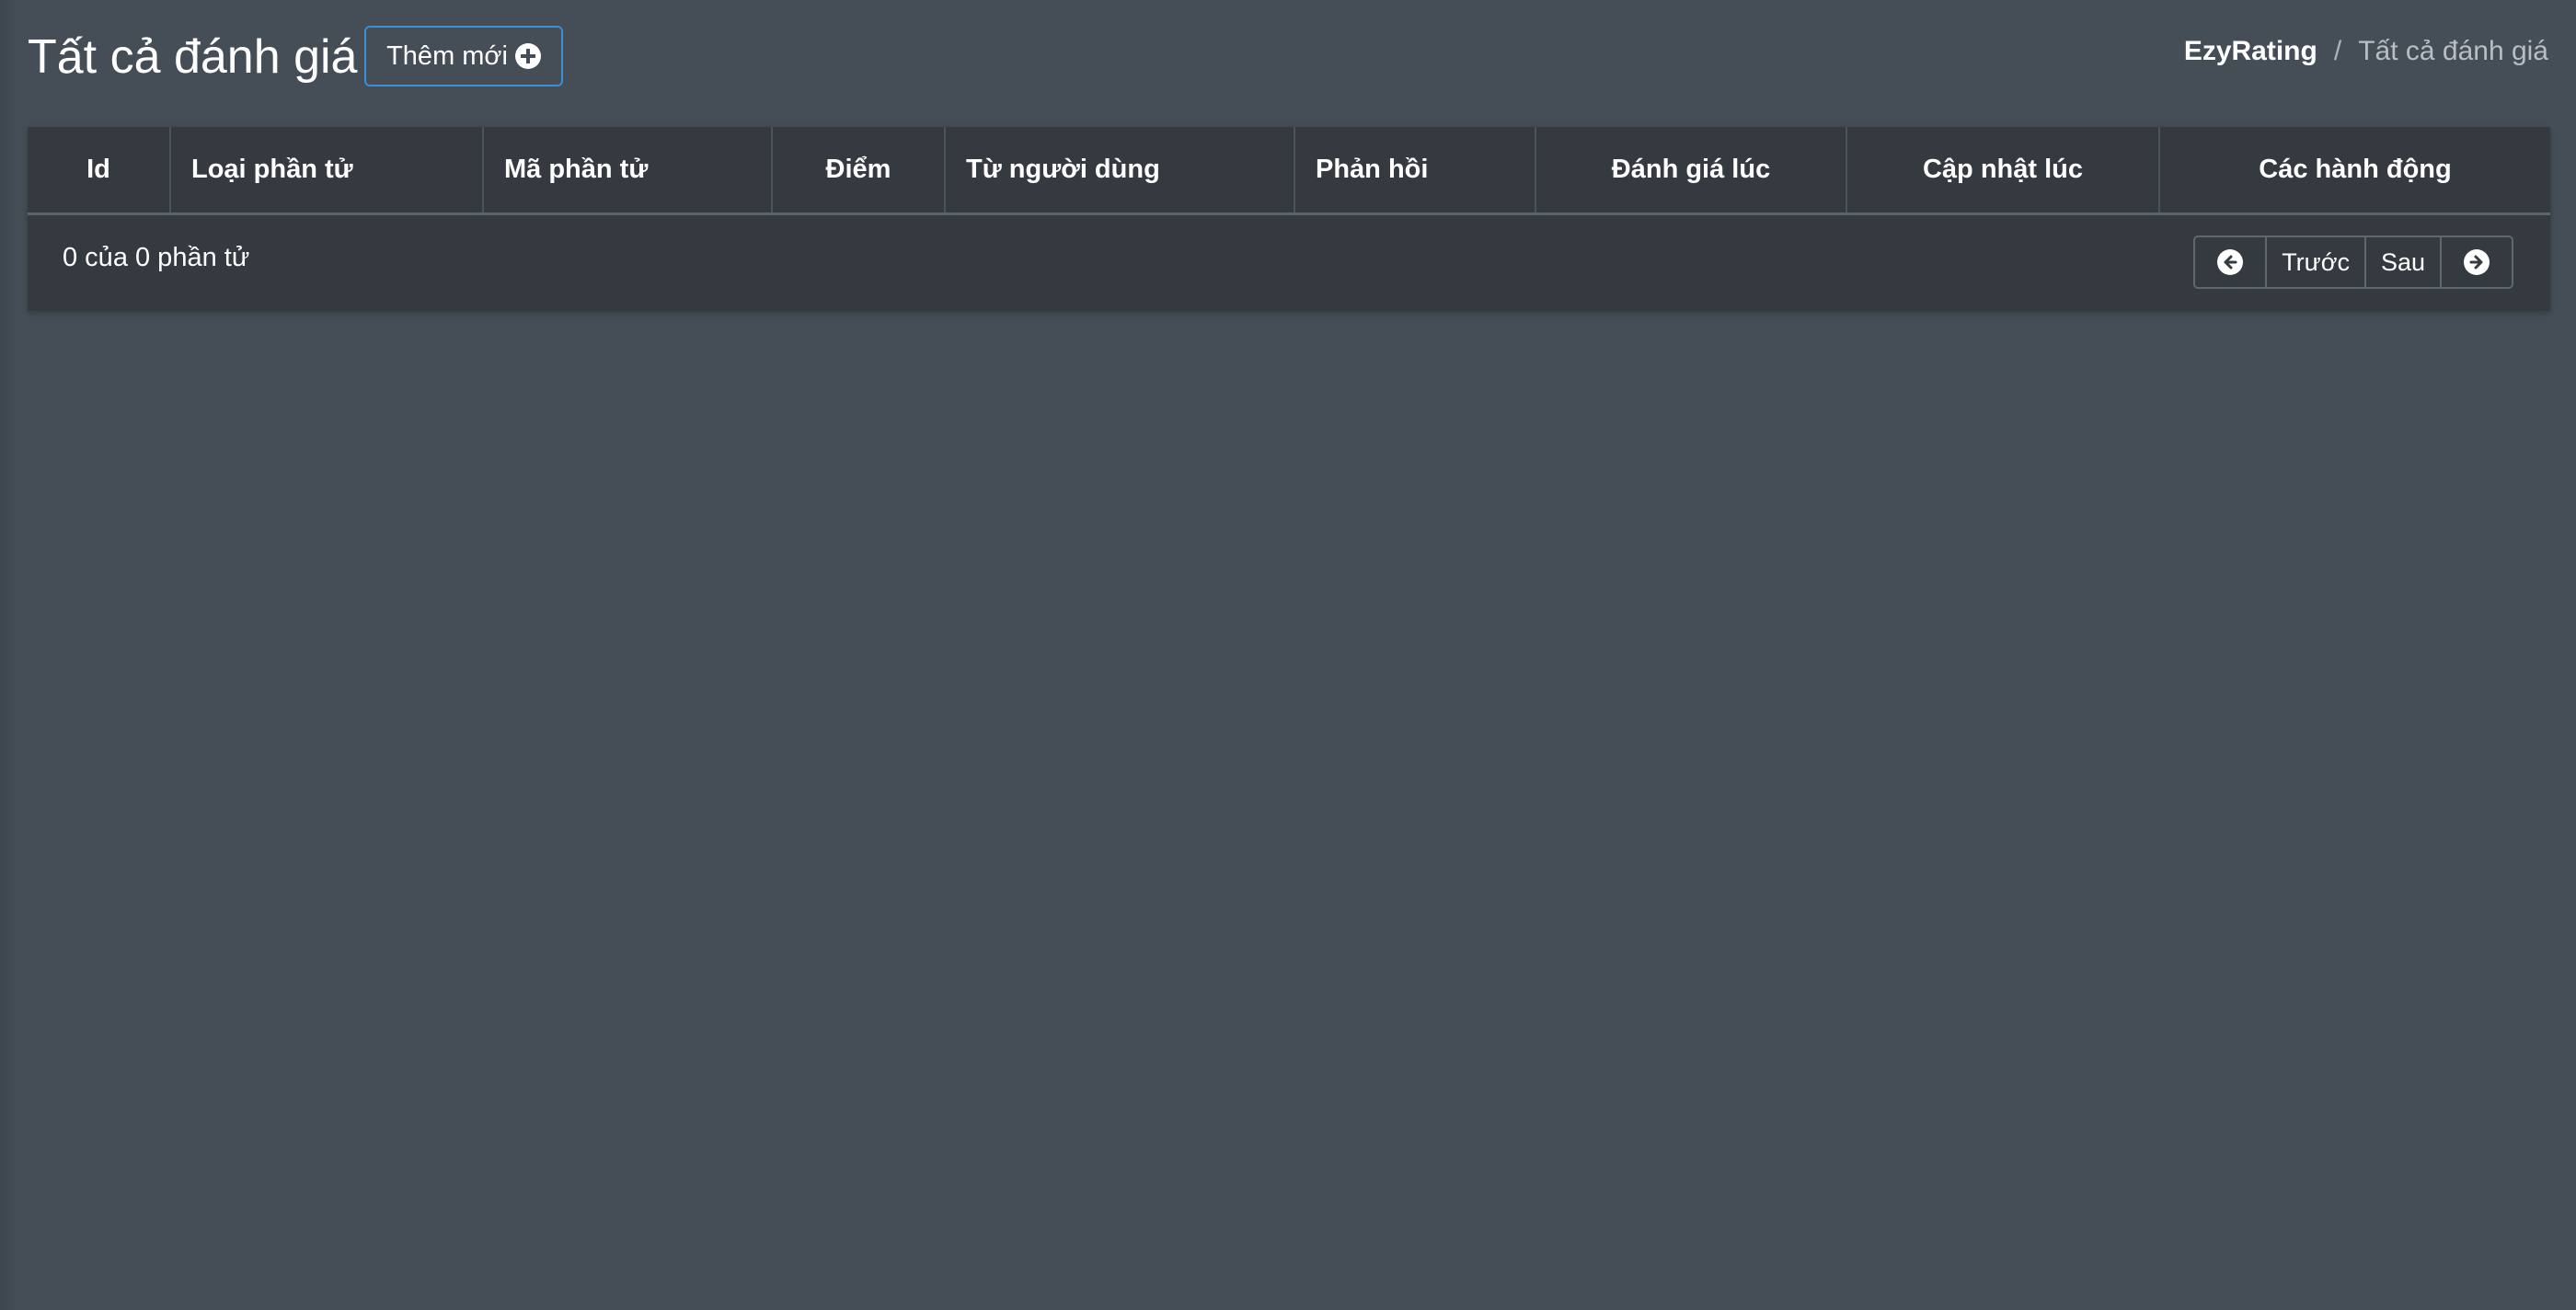  I want to click on pagination: Trước Sau, so click(2353, 262).